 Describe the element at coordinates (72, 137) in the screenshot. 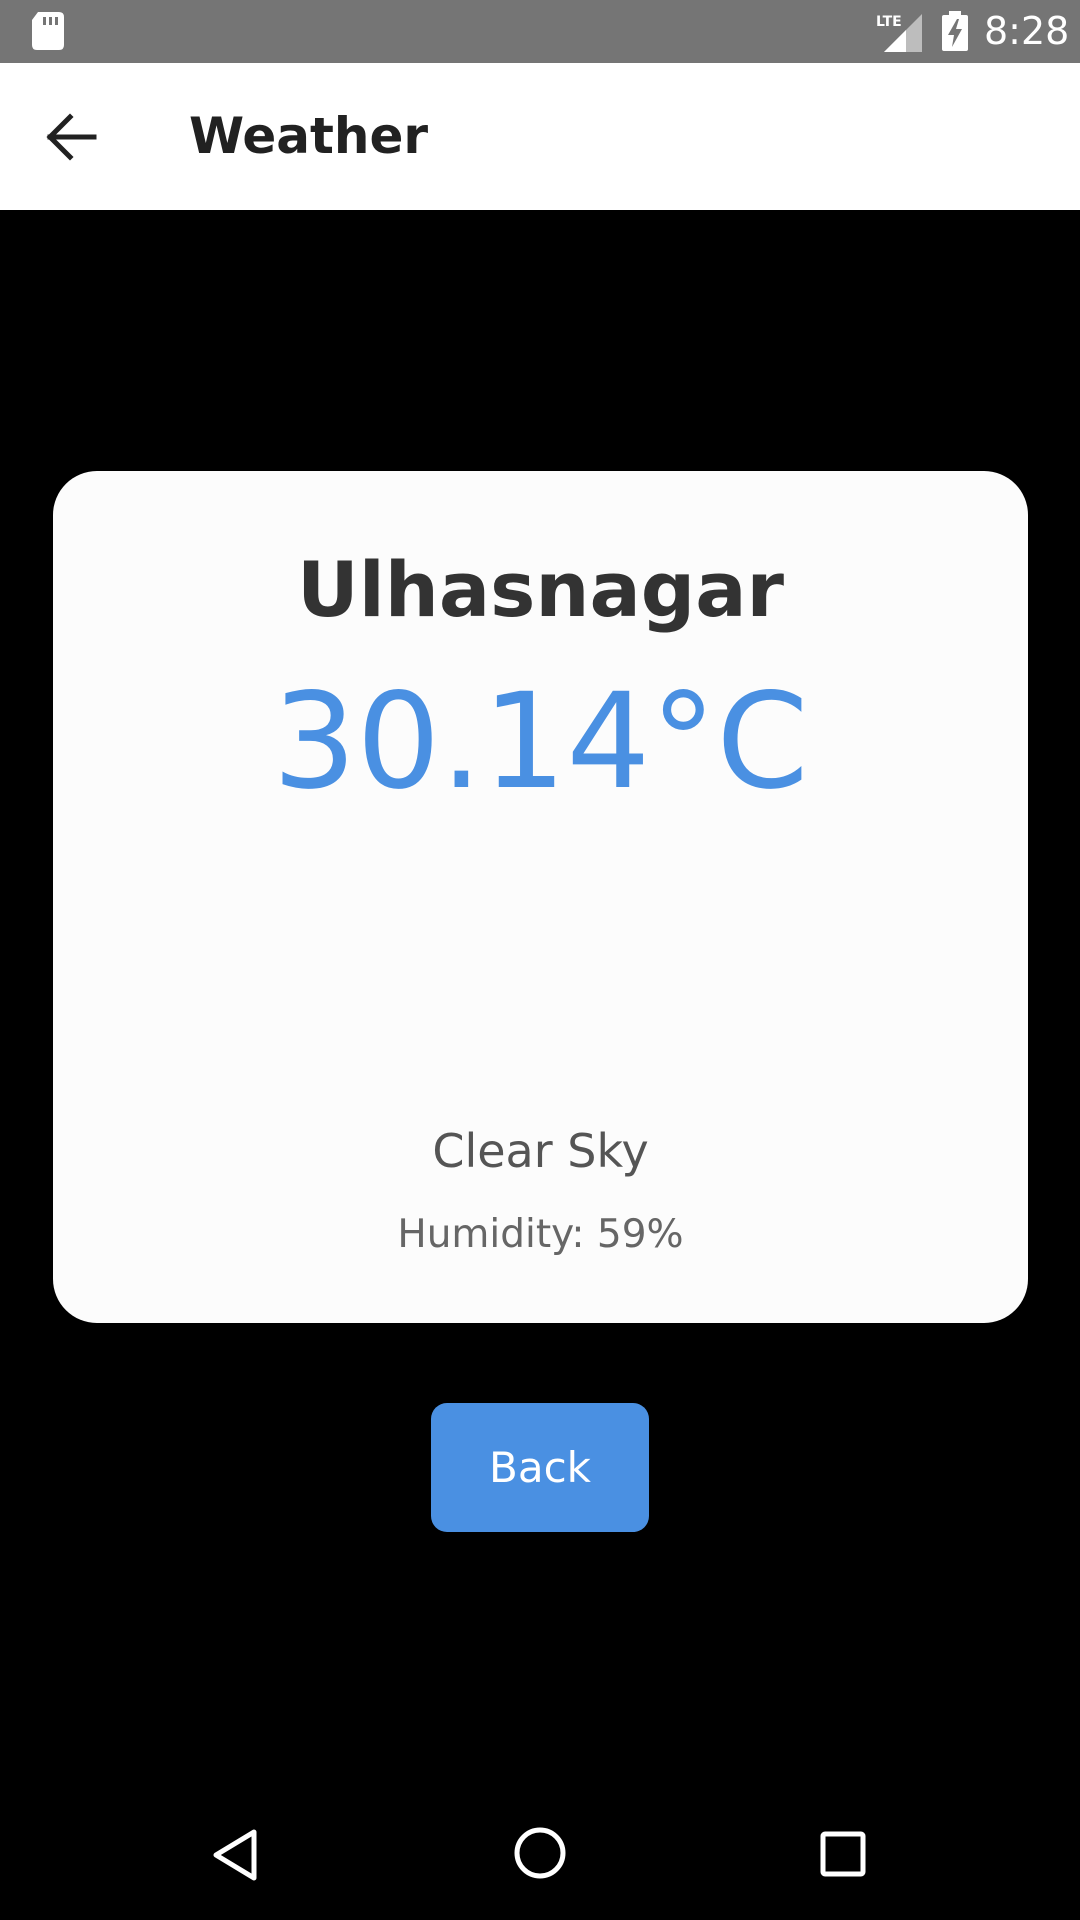

I see `arrow-left-icon` at that location.